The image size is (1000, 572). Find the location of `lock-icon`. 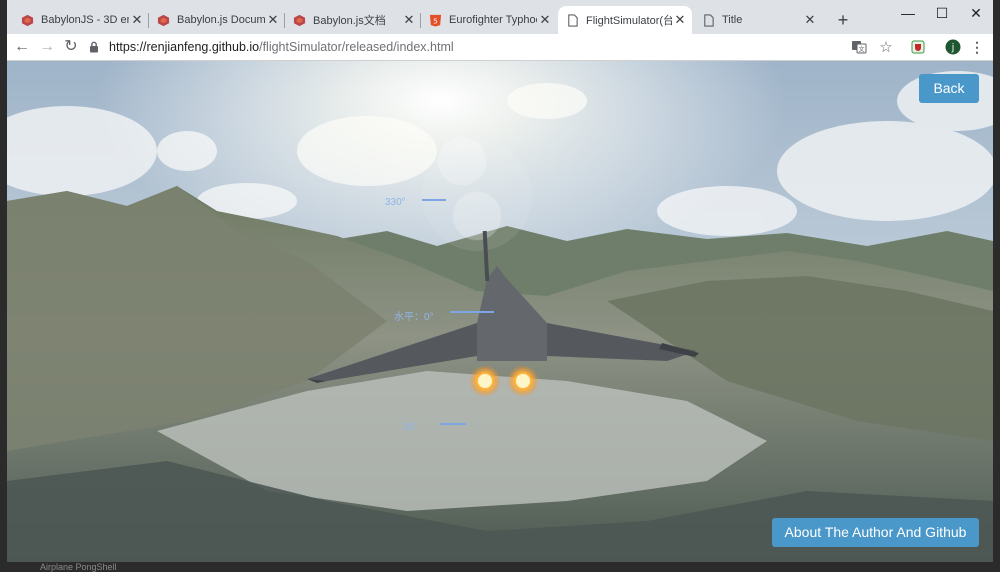

lock-icon is located at coordinates (94, 47).